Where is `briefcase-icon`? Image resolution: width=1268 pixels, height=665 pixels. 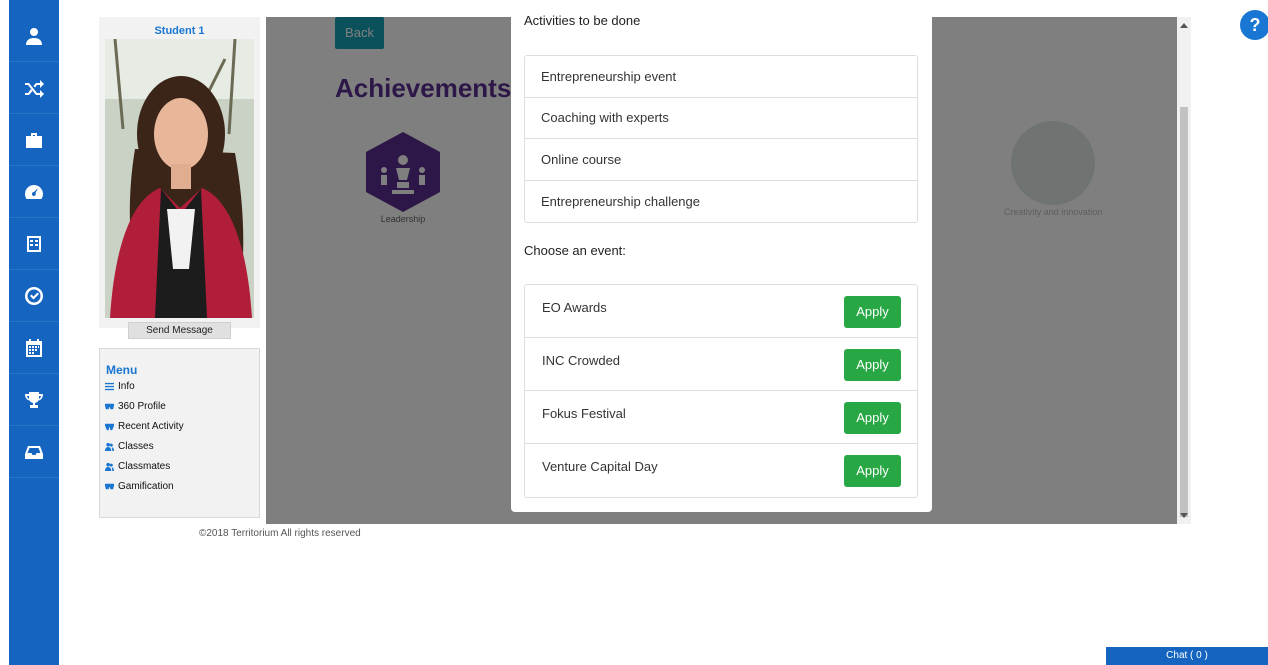 briefcase-icon is located at coordinates (34, 140).